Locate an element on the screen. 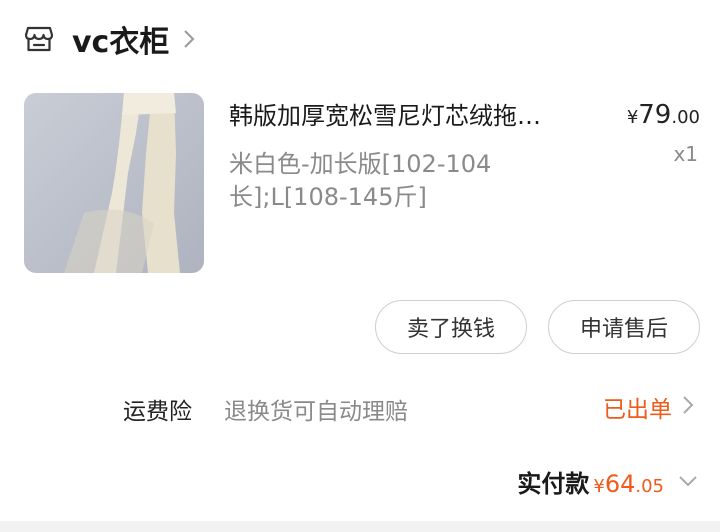 This screenshot has height=532, width=720. shipping-insurance-status: 已出单 is located at coordinates (637, 407).